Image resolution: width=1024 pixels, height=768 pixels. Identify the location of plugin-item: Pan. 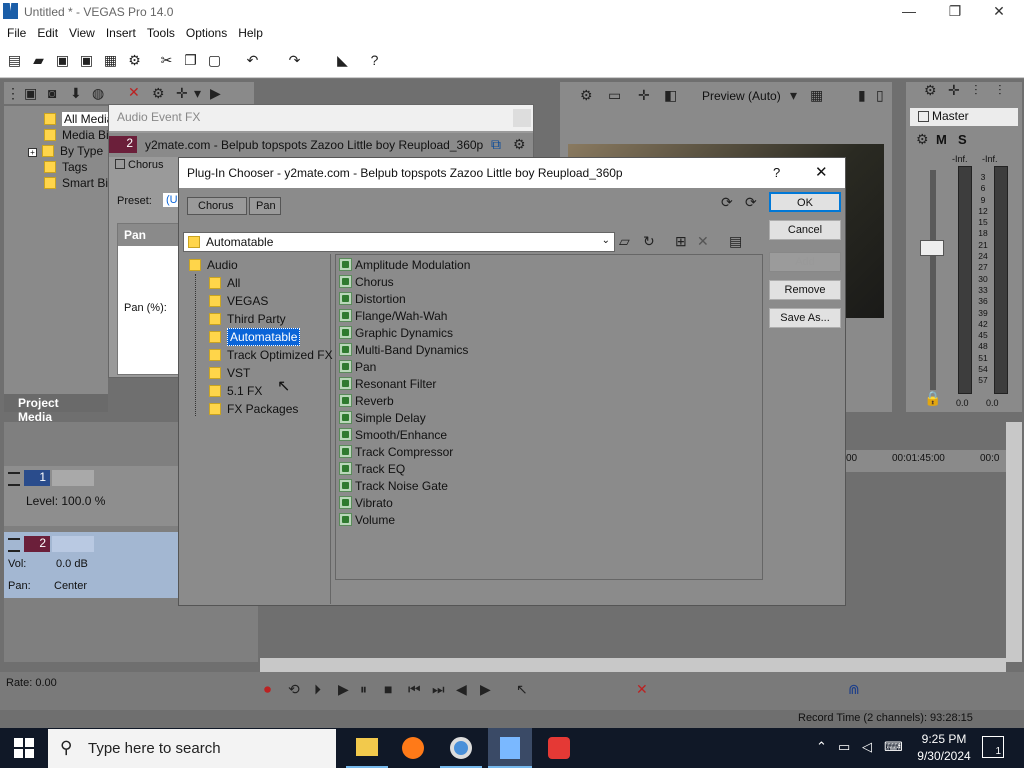
(549, 367).